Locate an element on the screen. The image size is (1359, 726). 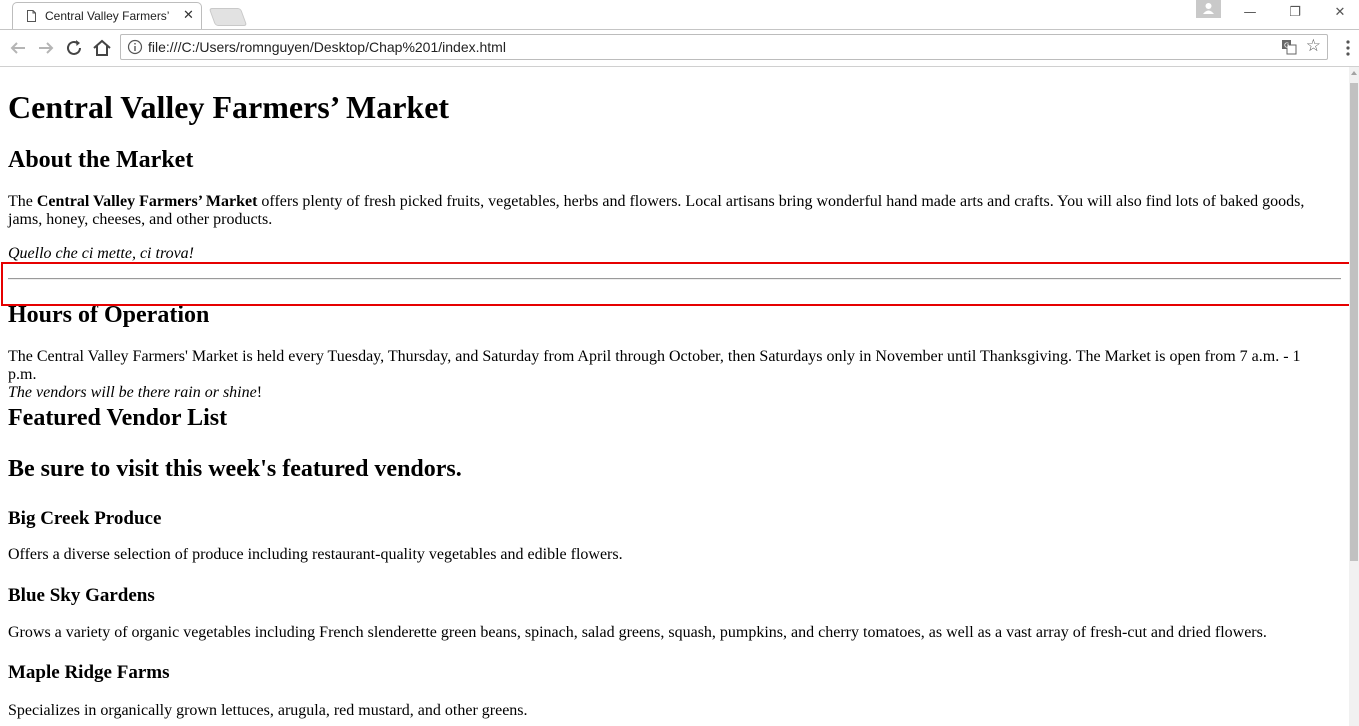
new-tab-button is located at coordinates (228, 17).